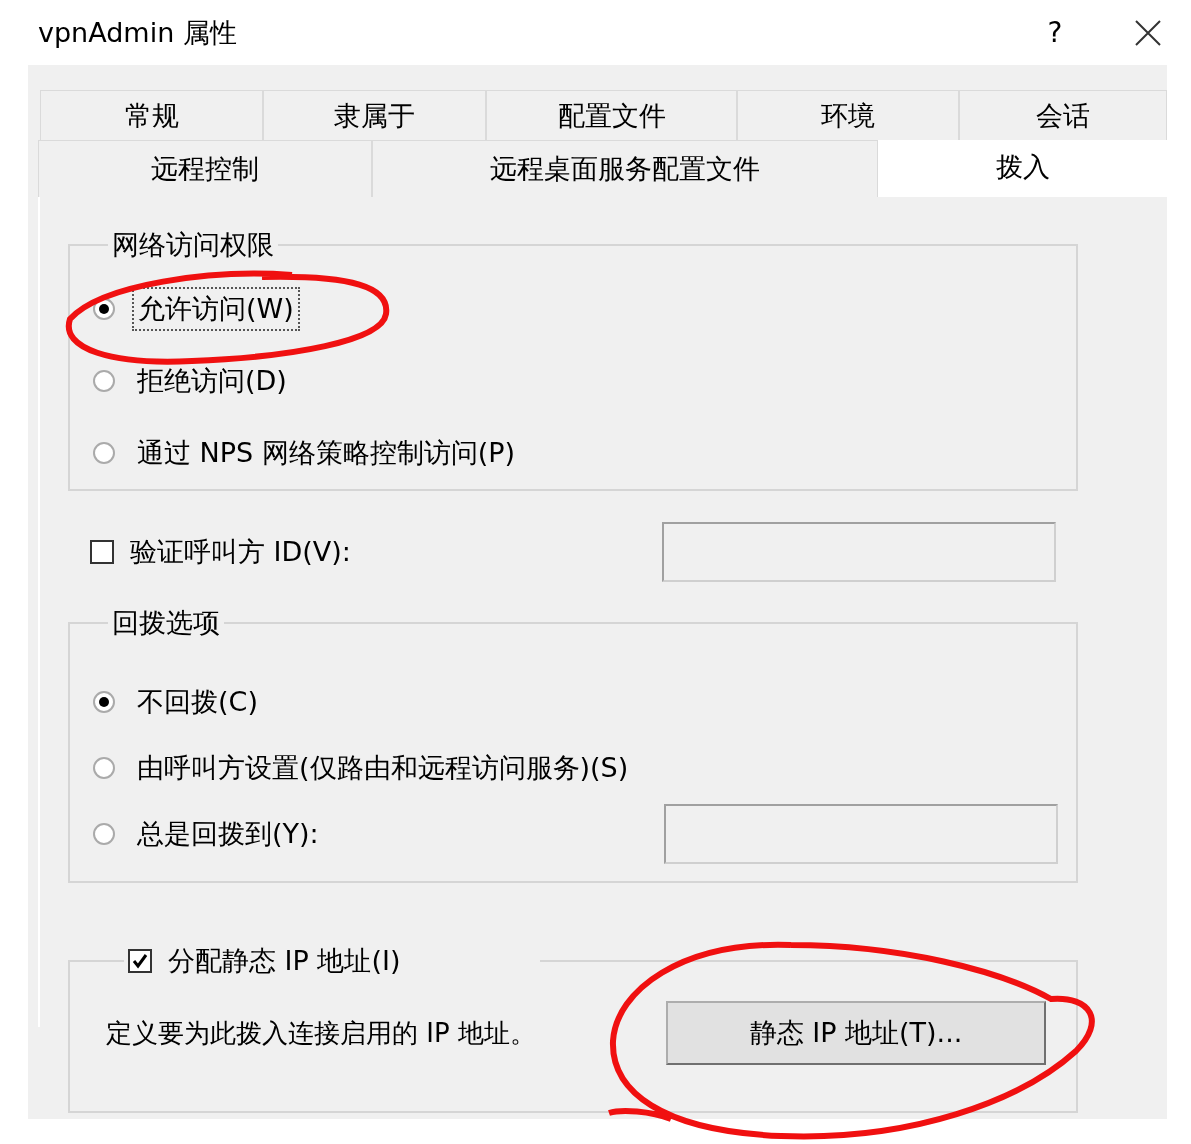  What do you see at coordinates (151, 115) in the screenshot?
I see `tab: 常规` at bounding box center [151, 115].